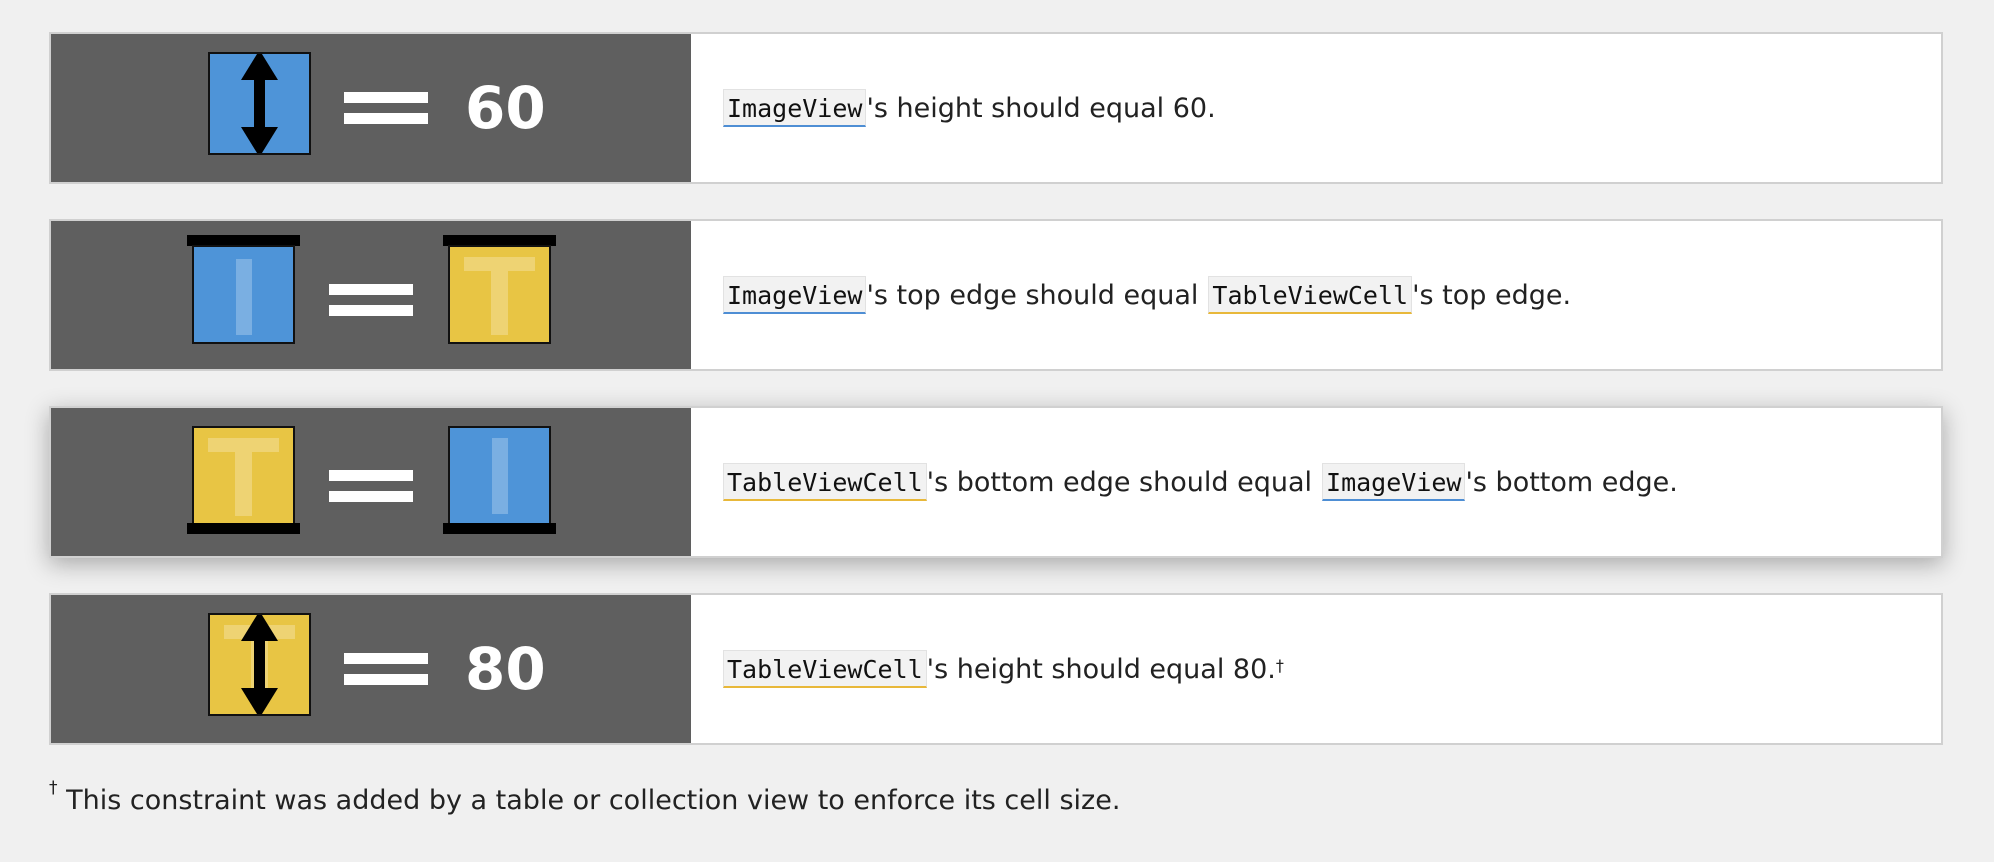 The image size is (1994, 862). What do you see at coordinates (505, 669) in the screenshot?
I see `constant-value: 80` at bounding box center [505, 669].